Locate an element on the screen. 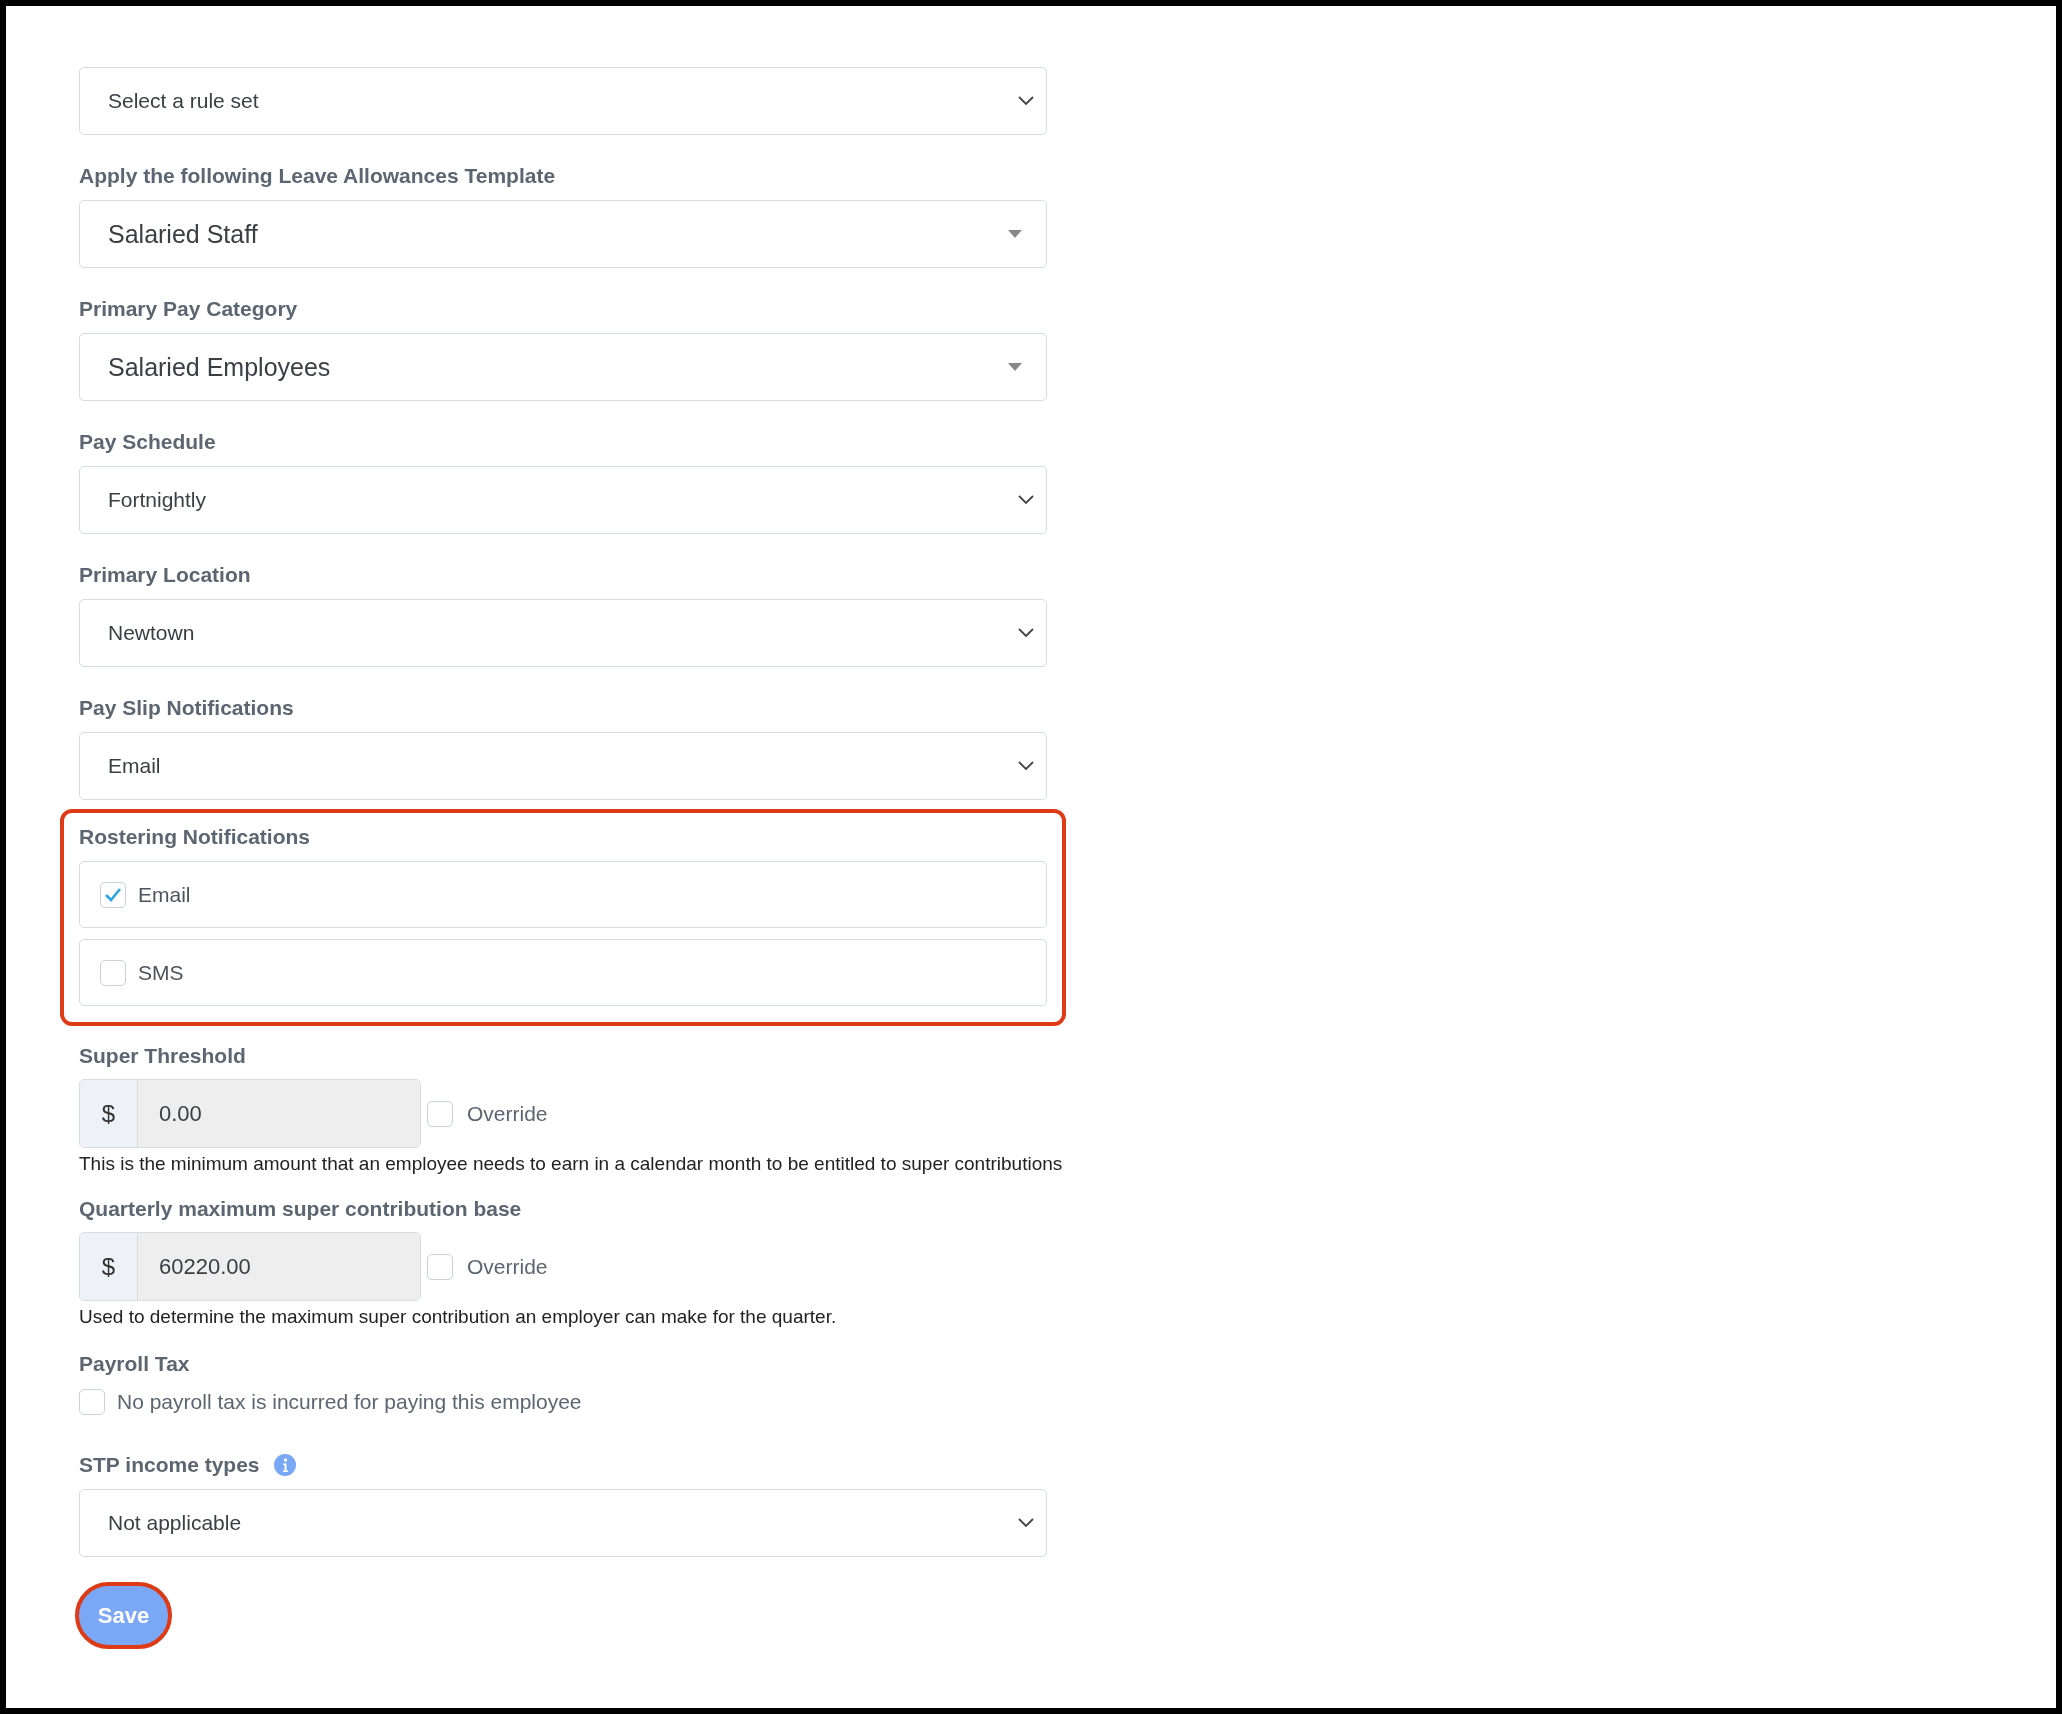 The width and height of the screenshot is (2062, 1714). field-label: Rostering Notifications is located at coordinates (194, 837).